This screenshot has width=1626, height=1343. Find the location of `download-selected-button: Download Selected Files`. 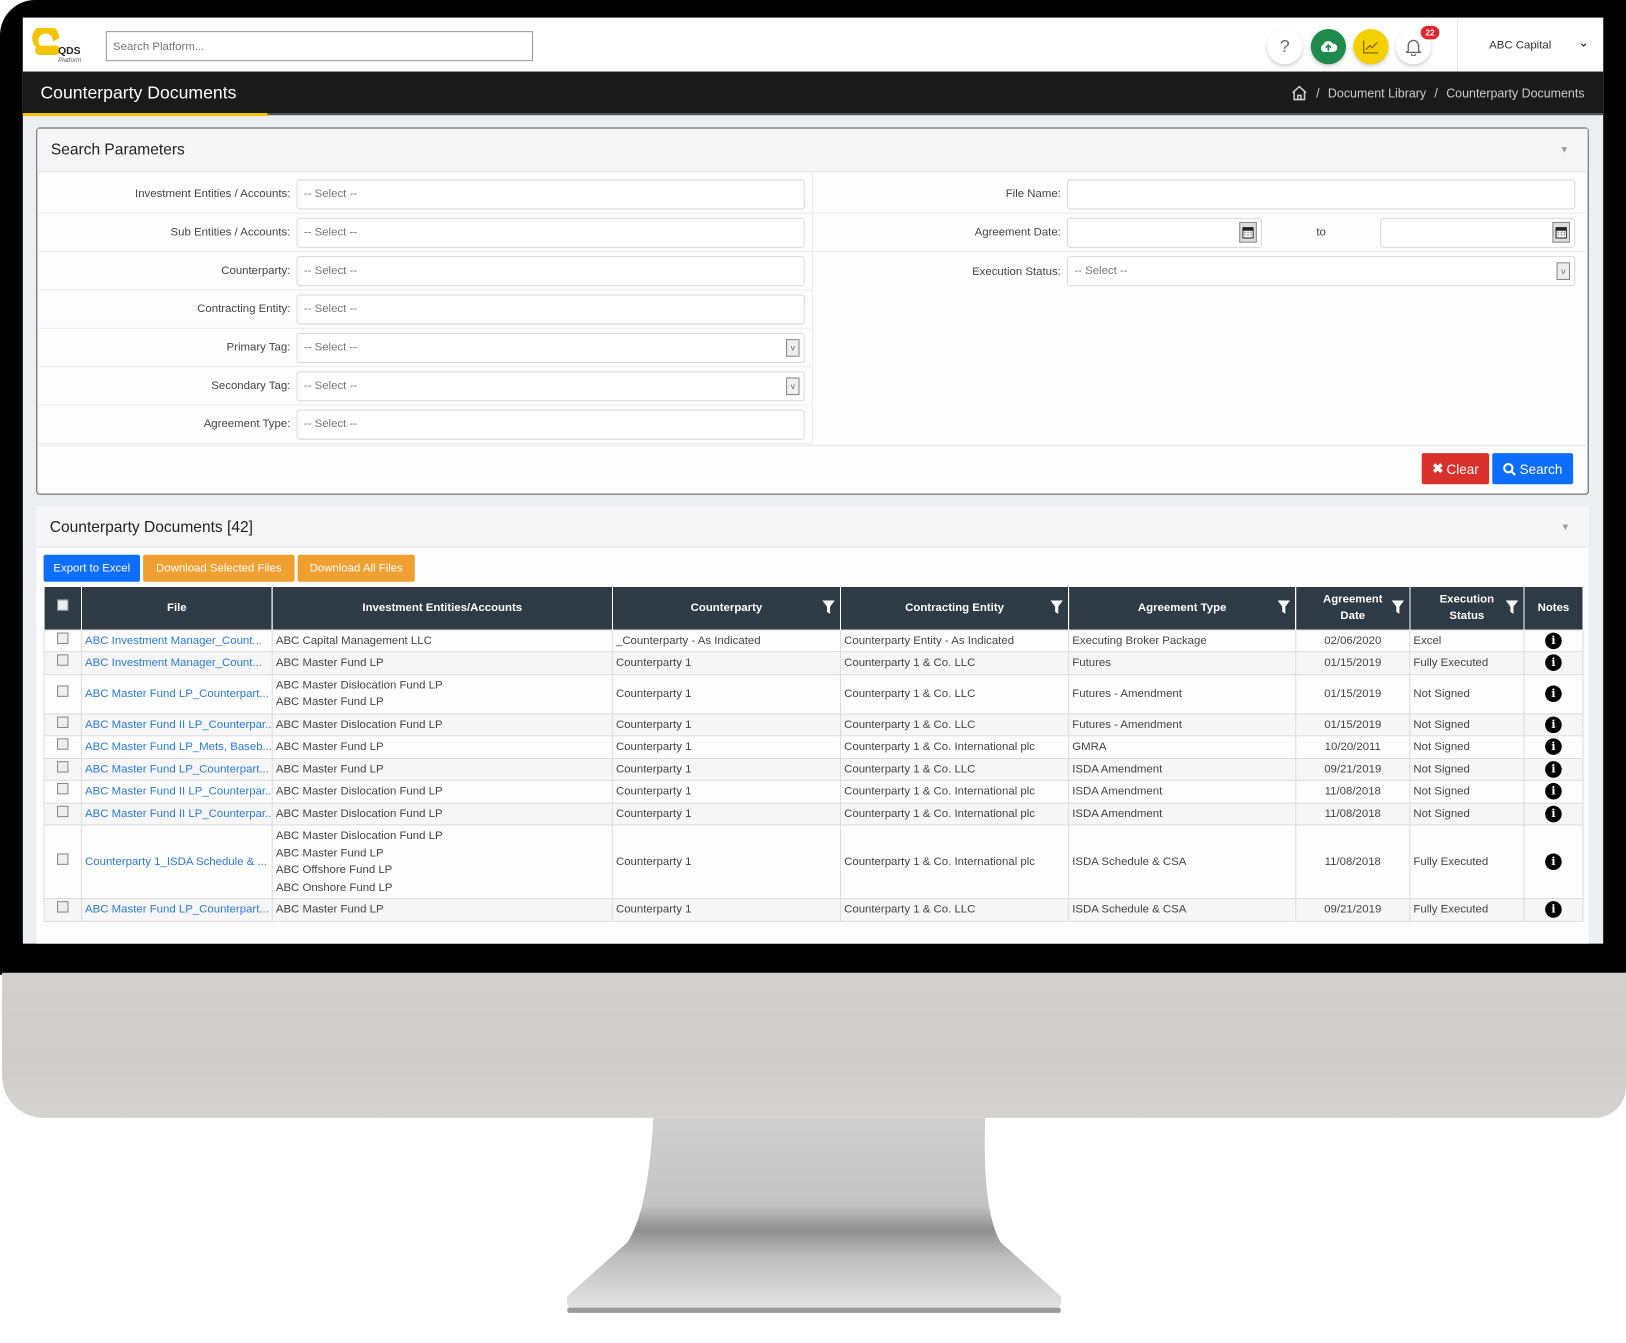

download-selected-button: Download Selected Files is located at coordinates (219, 568).